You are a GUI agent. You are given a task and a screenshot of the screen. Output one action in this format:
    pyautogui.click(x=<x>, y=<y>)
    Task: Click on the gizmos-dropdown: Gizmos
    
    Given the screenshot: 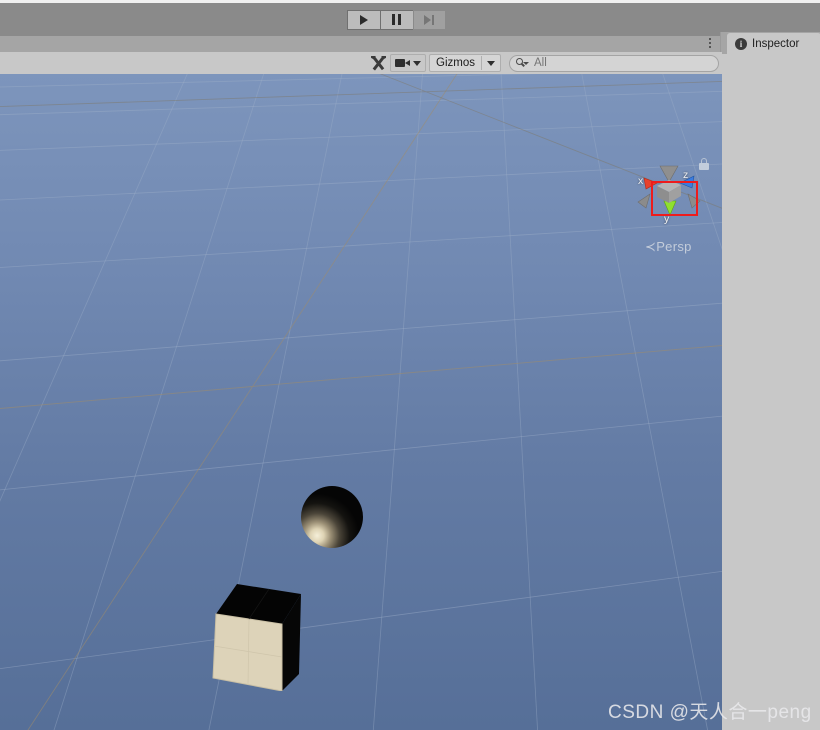 What is the action you would take?
    pyautogui.click(x=465, y=63)
    